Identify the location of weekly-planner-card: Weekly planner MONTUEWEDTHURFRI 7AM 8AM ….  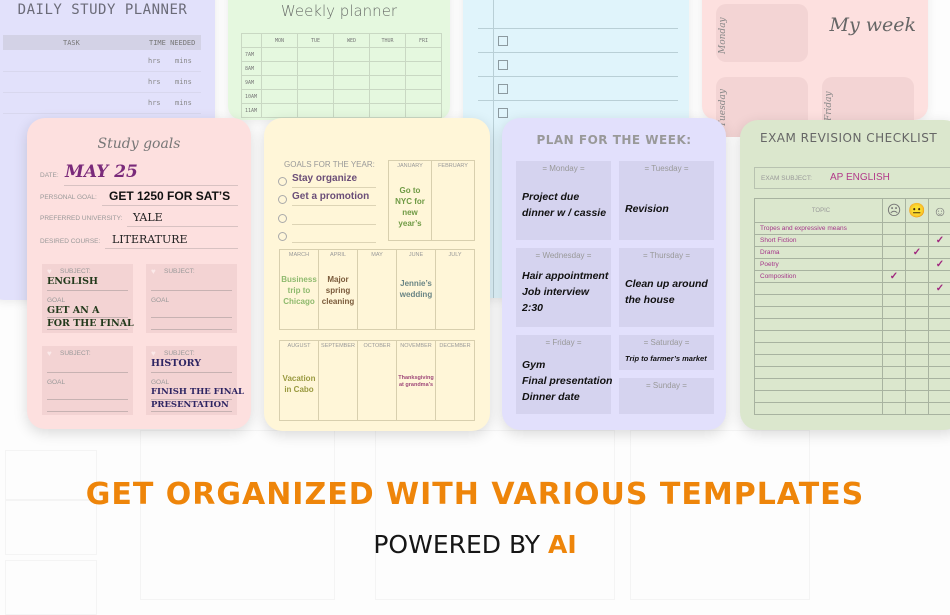
(339, 60).